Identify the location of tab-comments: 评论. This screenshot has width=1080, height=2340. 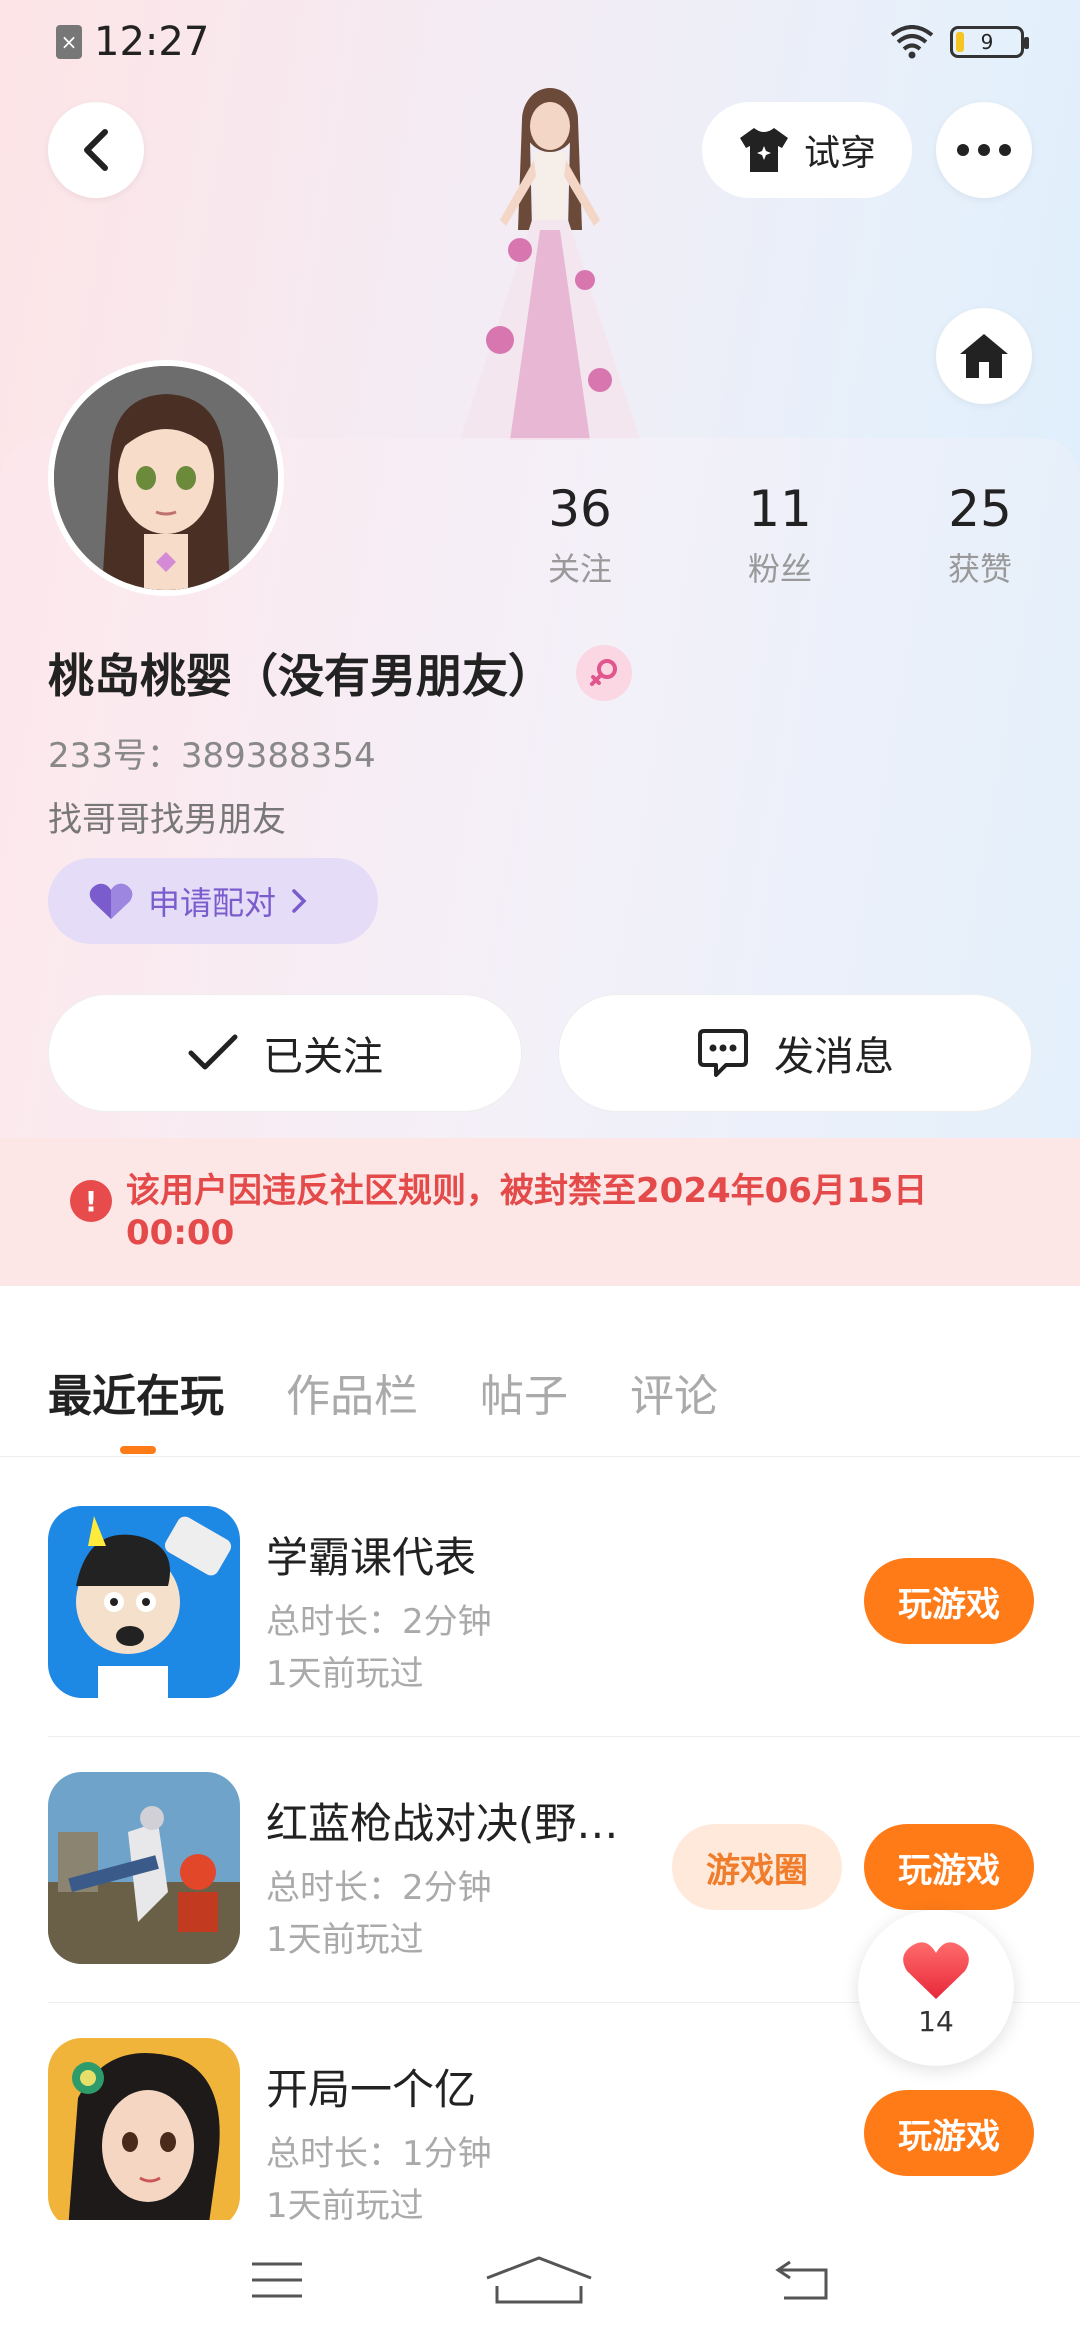
(674, 1392).